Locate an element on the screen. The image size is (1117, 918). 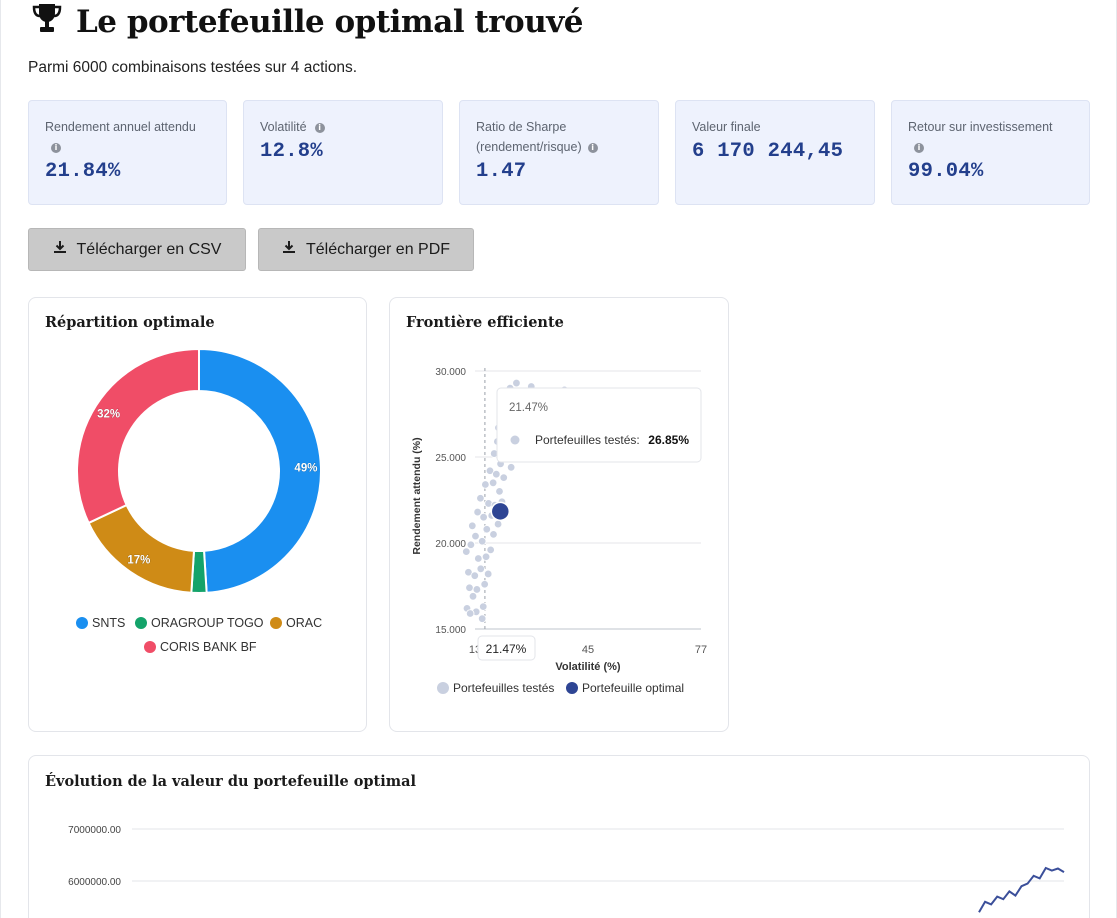
metric-card-expected-return: Rendement annuel attendu i 21.84% is located at coordinates (127, 152).